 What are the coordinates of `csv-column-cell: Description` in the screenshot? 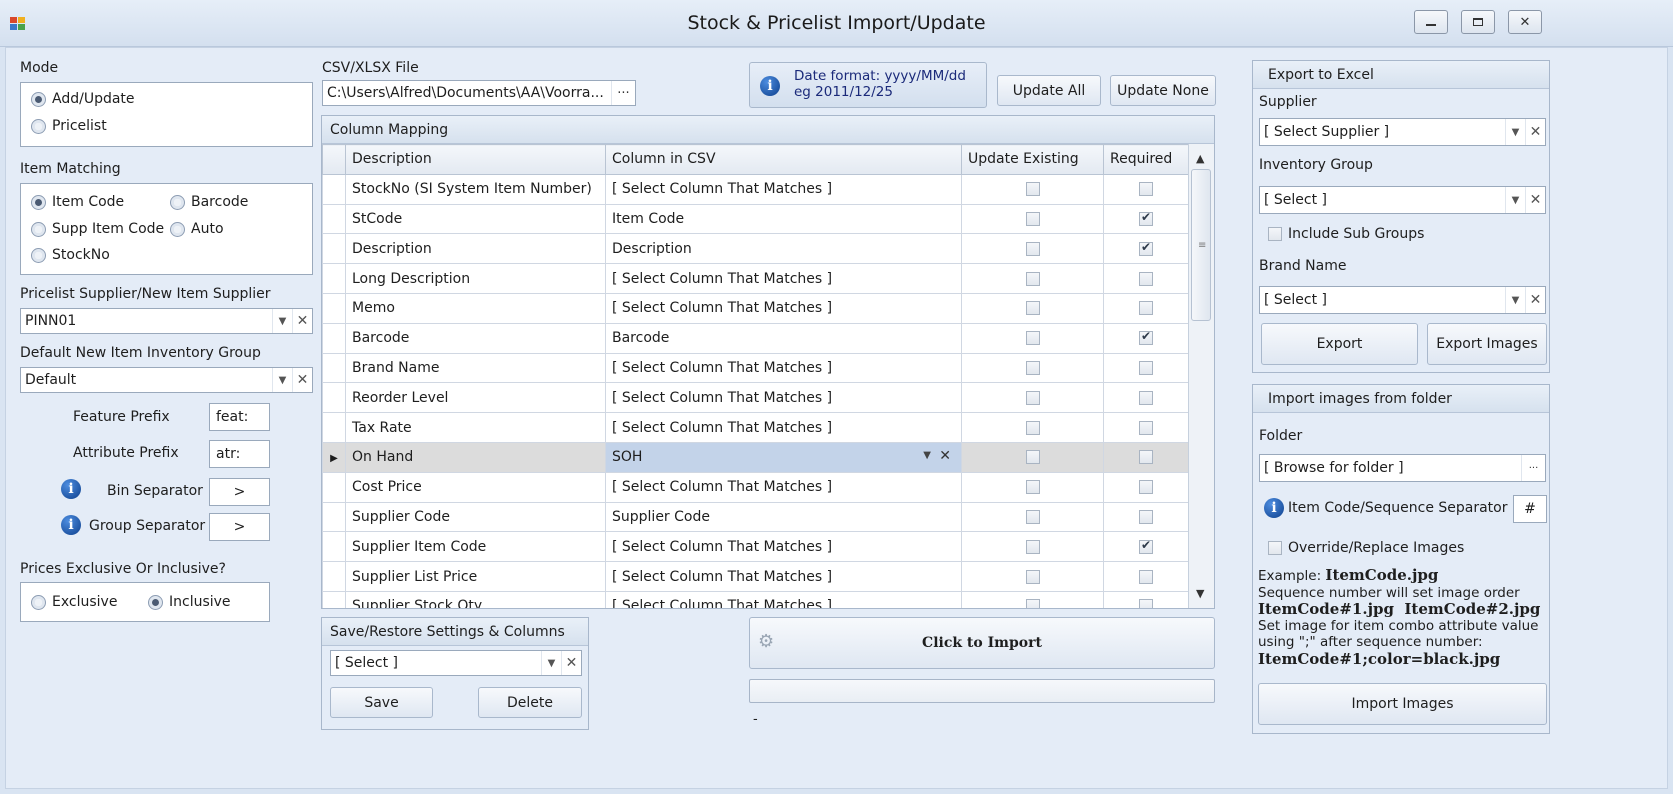 It's located at (783, 249).